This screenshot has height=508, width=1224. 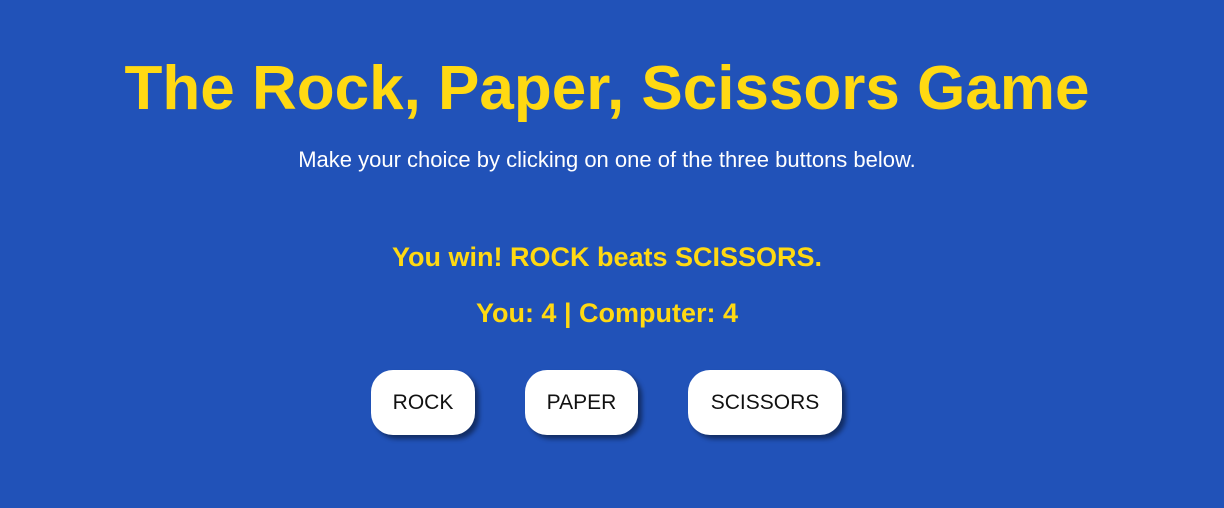 What do you see at coordinates (423, 402) in the screenshot?
I see `rock-button: ROCK` at bounding box center [423, 402].